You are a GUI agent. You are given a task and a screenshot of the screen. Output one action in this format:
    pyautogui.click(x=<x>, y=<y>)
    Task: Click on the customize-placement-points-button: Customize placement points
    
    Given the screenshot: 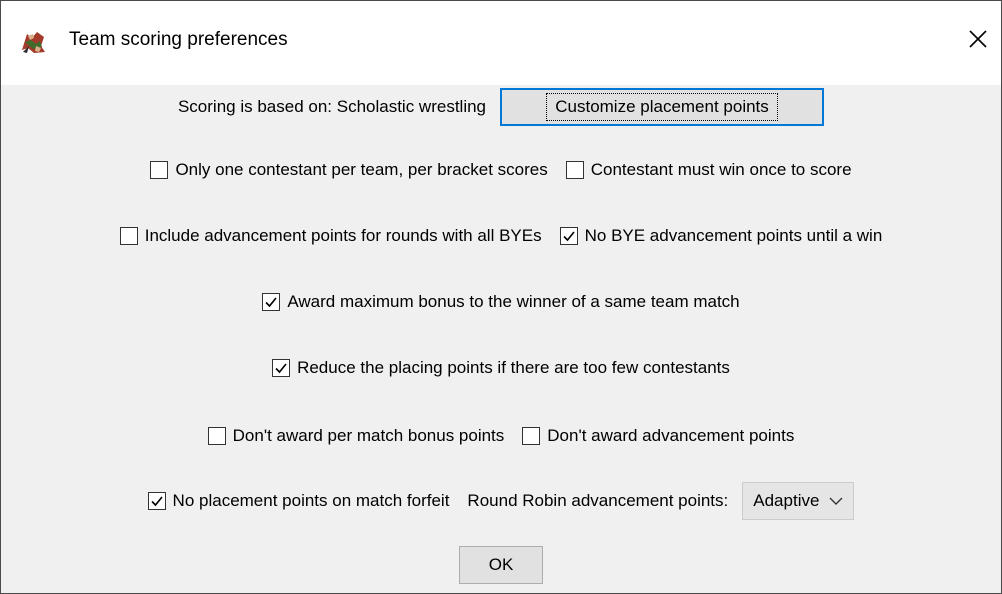 What is the action you would take?
    pyautogui.click(x=662, y=107)
    